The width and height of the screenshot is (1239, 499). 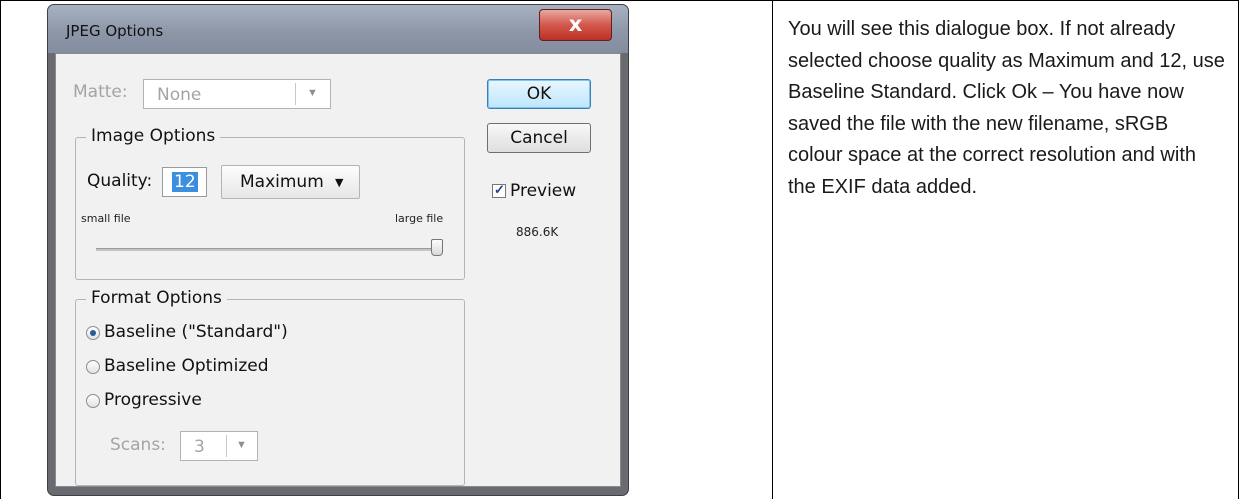 What do you see at coordinates (93, 401) in the screenshot?
I see `progressive-radio` at bounding box center [93, 401].